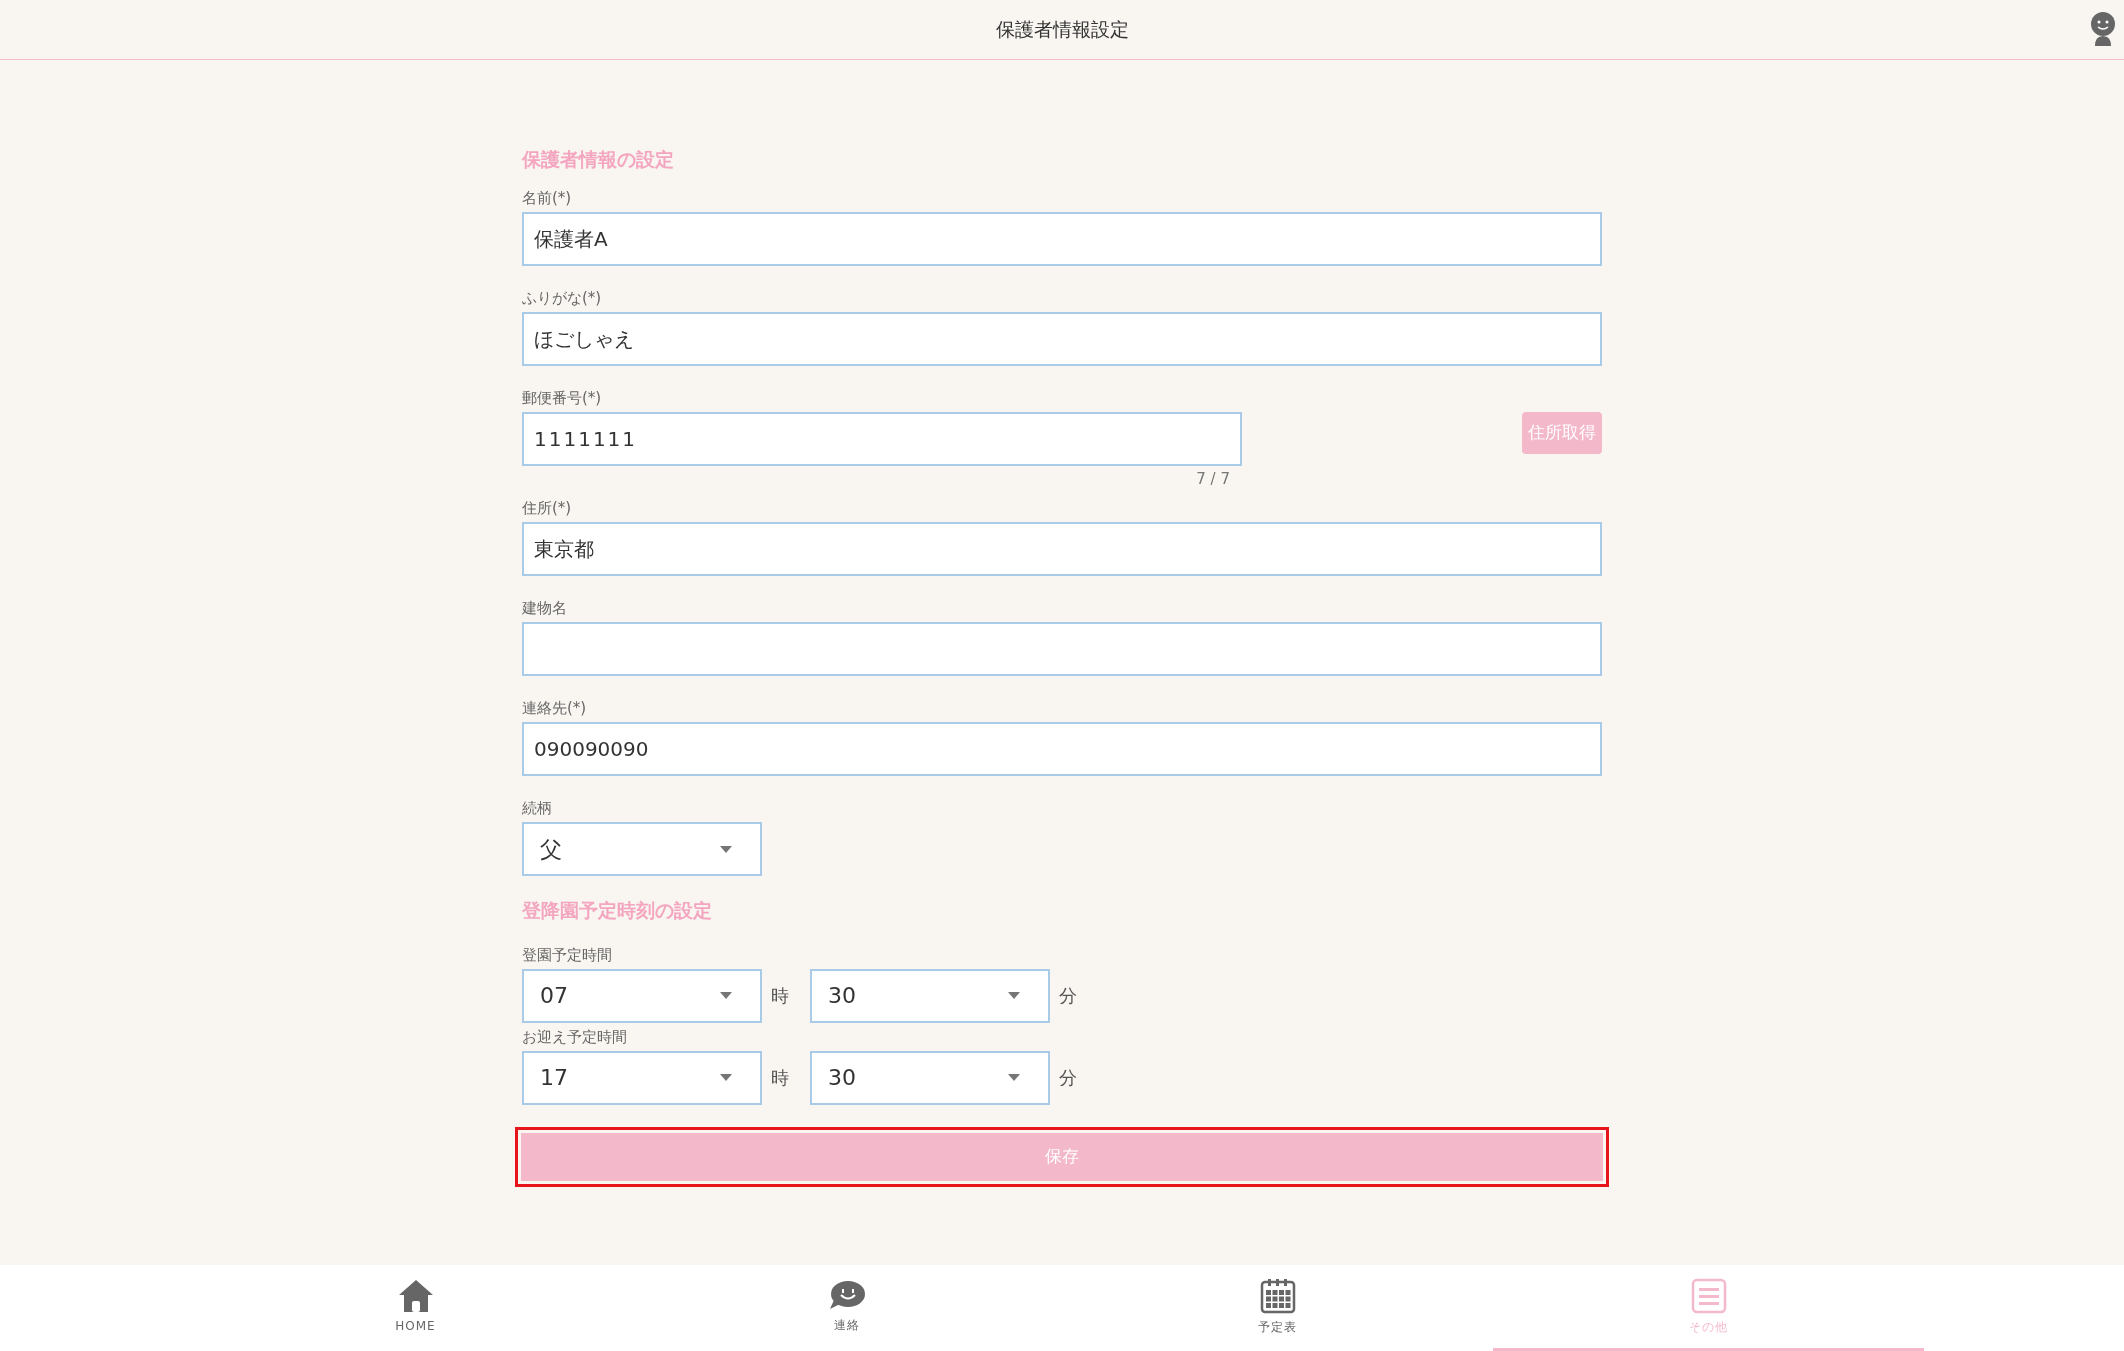  What do you see at coordinates (1062, 749) in the screenshot?
I see `text-field: 090090090` at bounding box center [1062, 749].